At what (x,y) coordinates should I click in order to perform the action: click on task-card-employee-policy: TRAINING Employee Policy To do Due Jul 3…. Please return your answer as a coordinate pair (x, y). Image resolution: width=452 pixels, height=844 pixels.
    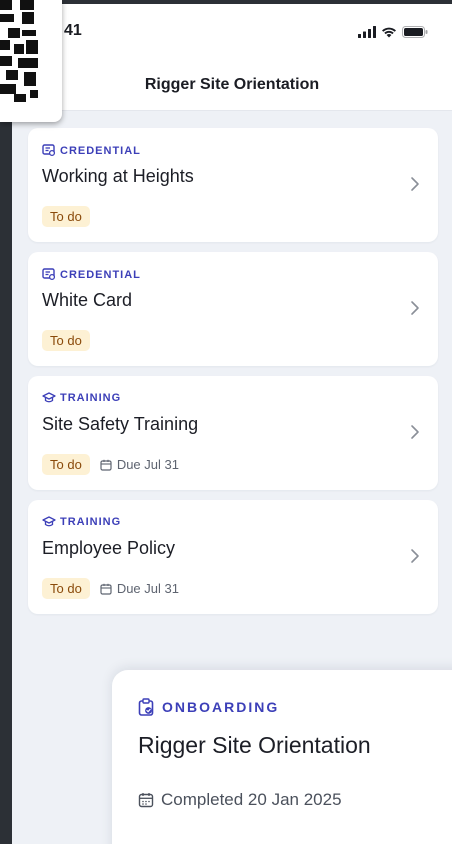
    Looking at the image, I should click on (233, 557).